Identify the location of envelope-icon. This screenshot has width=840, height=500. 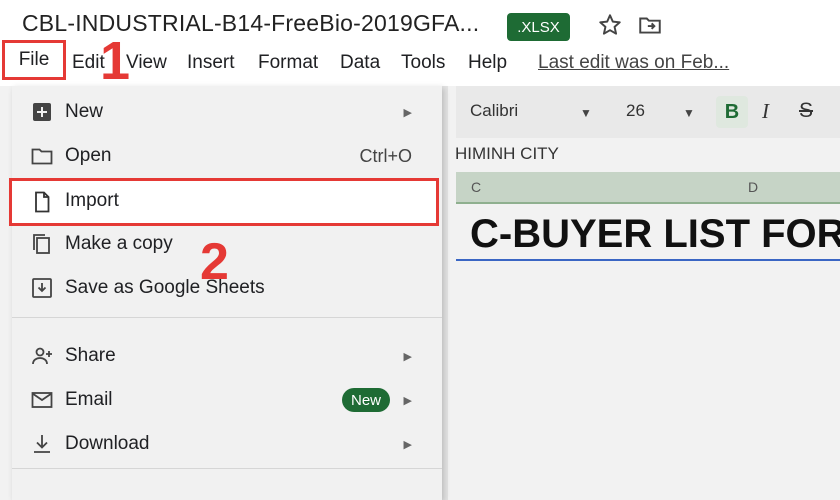
(42, 400).